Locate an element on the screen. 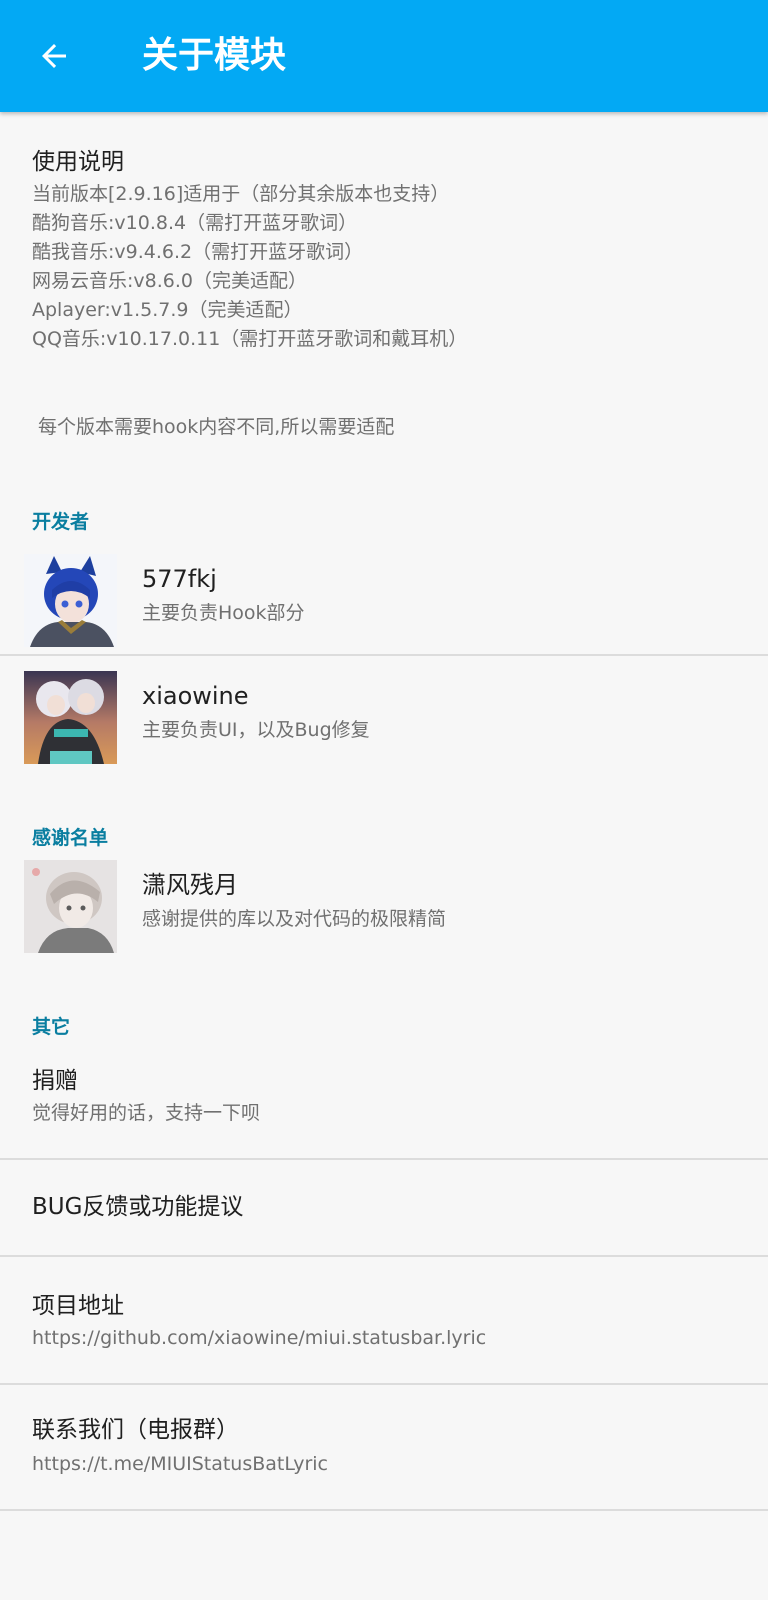 The image size is (768, 1600). feedback-title: BUG反馈或功能提议 is located at coordinates (138, 1207).